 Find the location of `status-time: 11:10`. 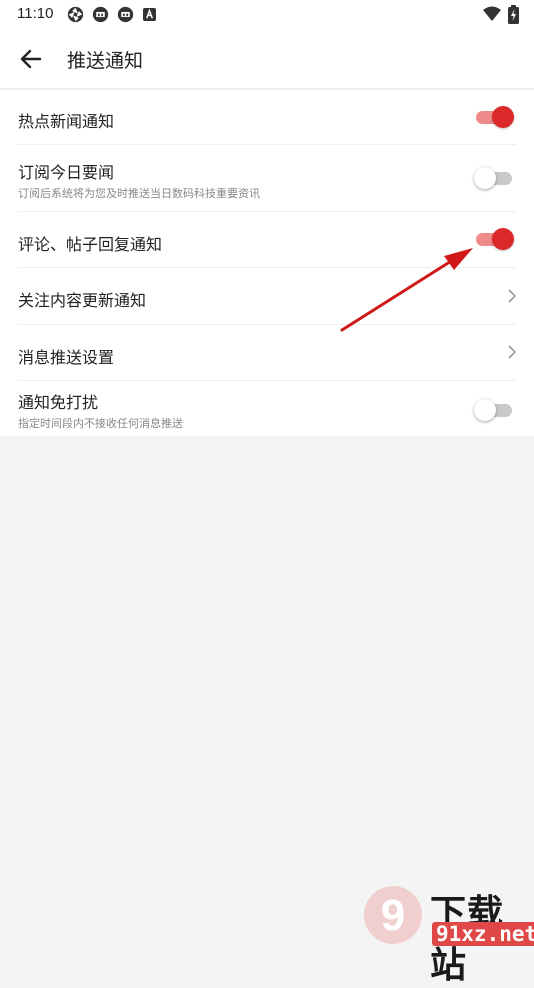

status-time: 11:10 is located at coordinates (35, 13).